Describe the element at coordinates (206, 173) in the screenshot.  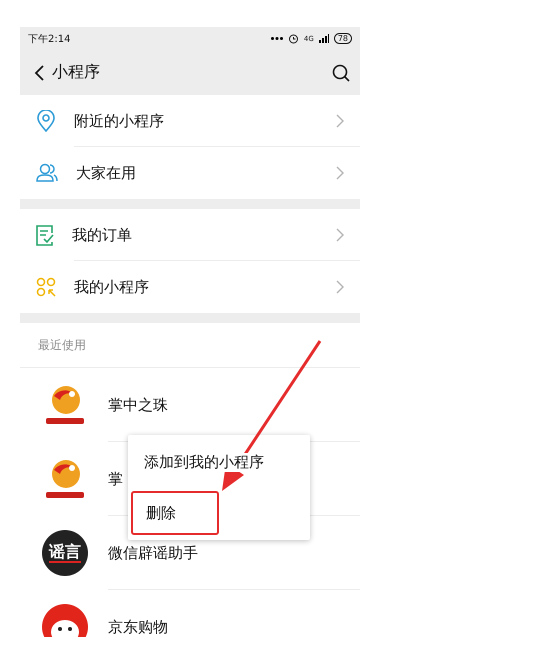
I see `menu-item: 大家在用` at that location.